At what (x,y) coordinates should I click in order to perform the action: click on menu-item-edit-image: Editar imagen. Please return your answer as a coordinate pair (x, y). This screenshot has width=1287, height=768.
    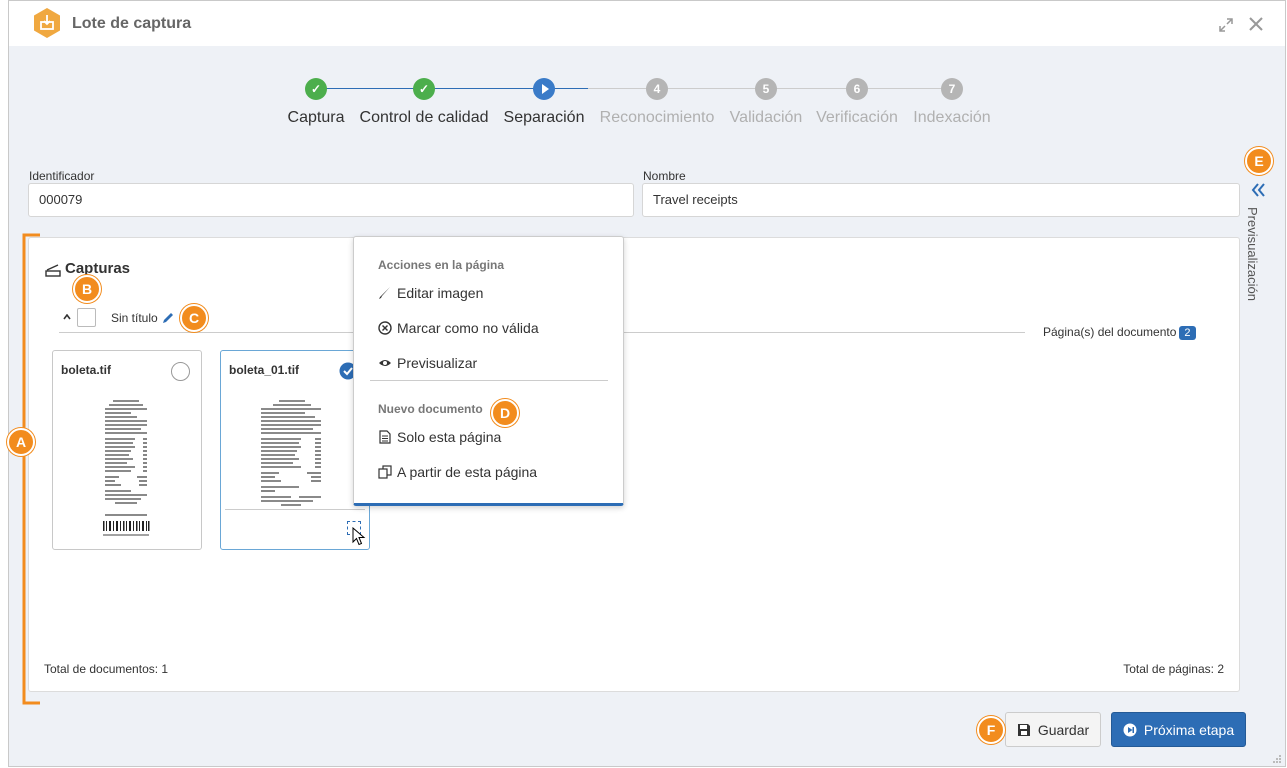
    Looking at the image, I should click on (430, 293).